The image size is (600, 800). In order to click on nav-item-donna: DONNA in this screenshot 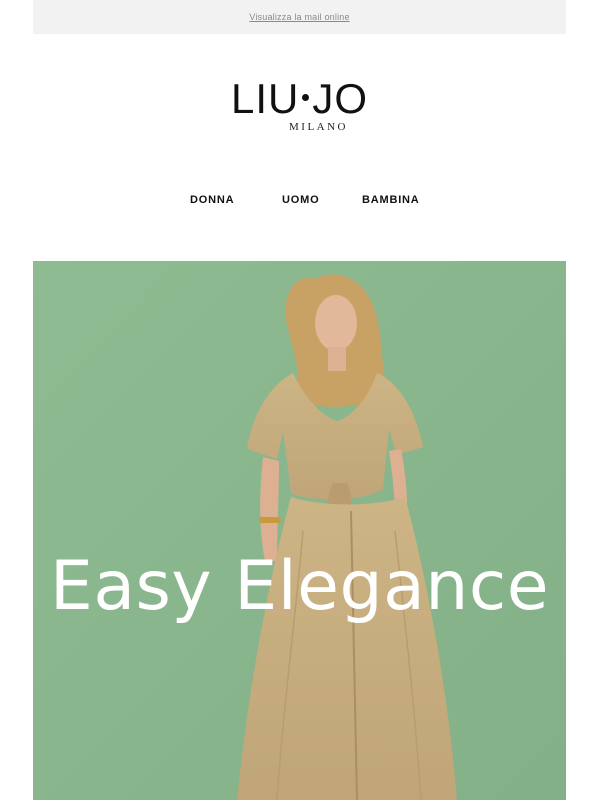, I will do `click(212, 200)`.